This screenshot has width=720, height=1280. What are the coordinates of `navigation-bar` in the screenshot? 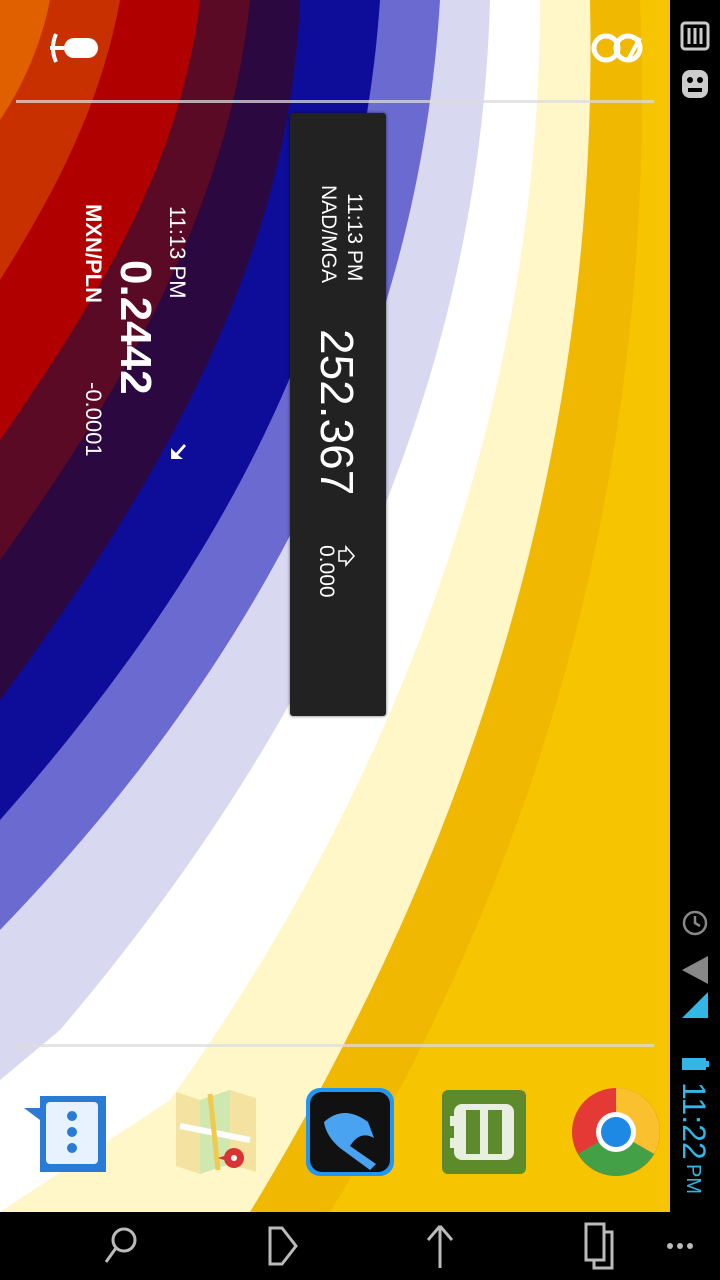 It's located at (360, 1246).